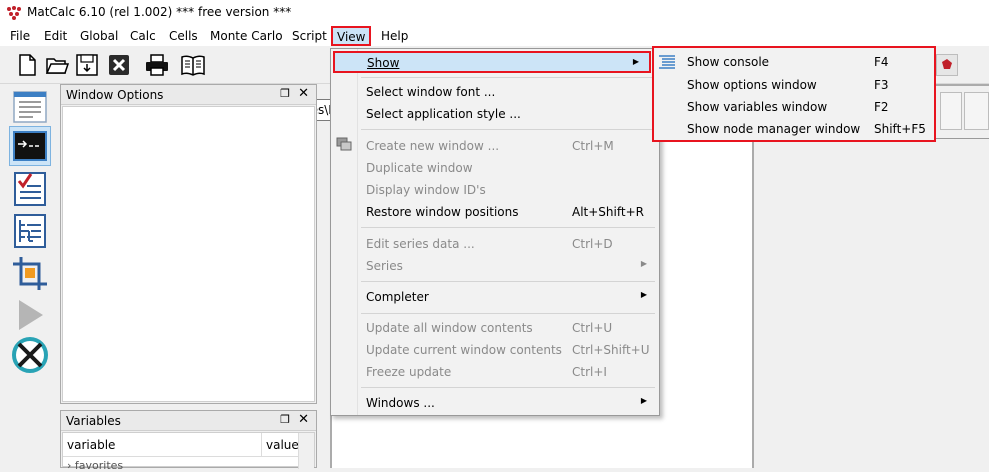  I want to click on print-icon, so click(157, 65).